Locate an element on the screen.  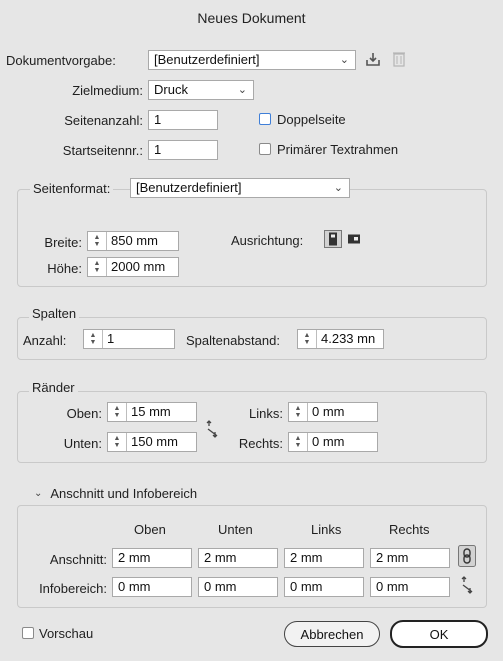
width-value: 850 mm is located at coordinates (134, 240).